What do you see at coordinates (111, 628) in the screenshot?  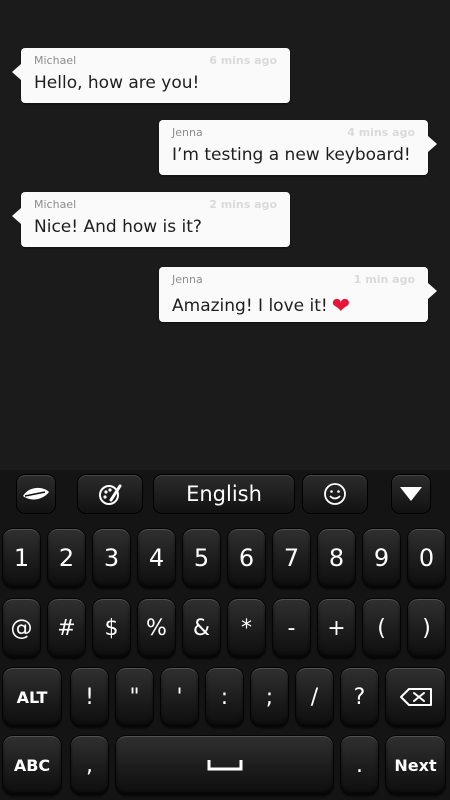 I see `key-dollar: $` at bounding box center [111, 628].